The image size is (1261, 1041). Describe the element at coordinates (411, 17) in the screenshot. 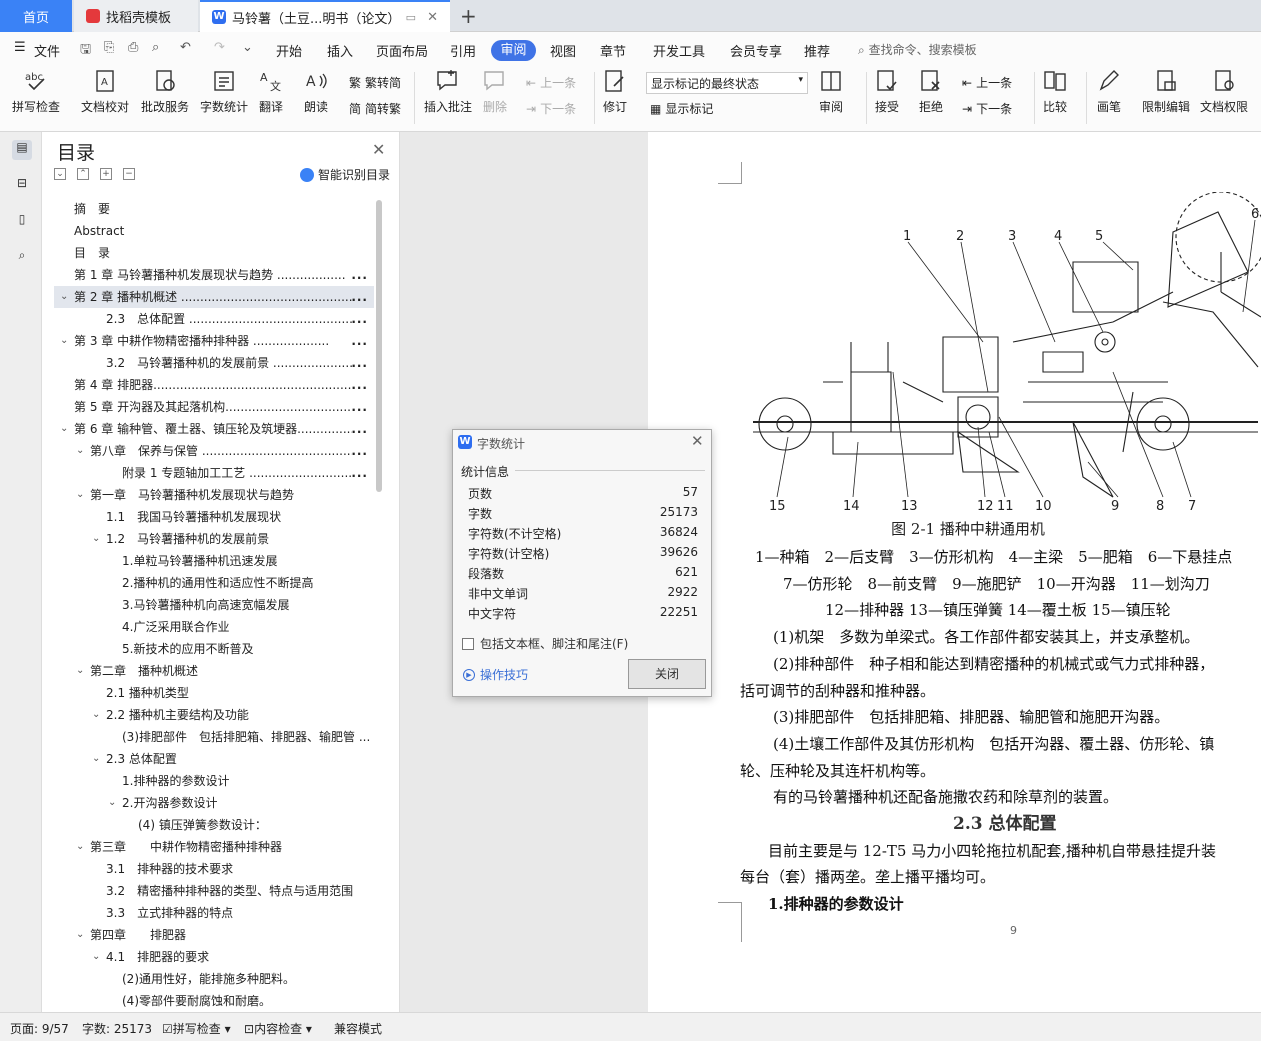

I see `screen-icon: ▭` at that location.